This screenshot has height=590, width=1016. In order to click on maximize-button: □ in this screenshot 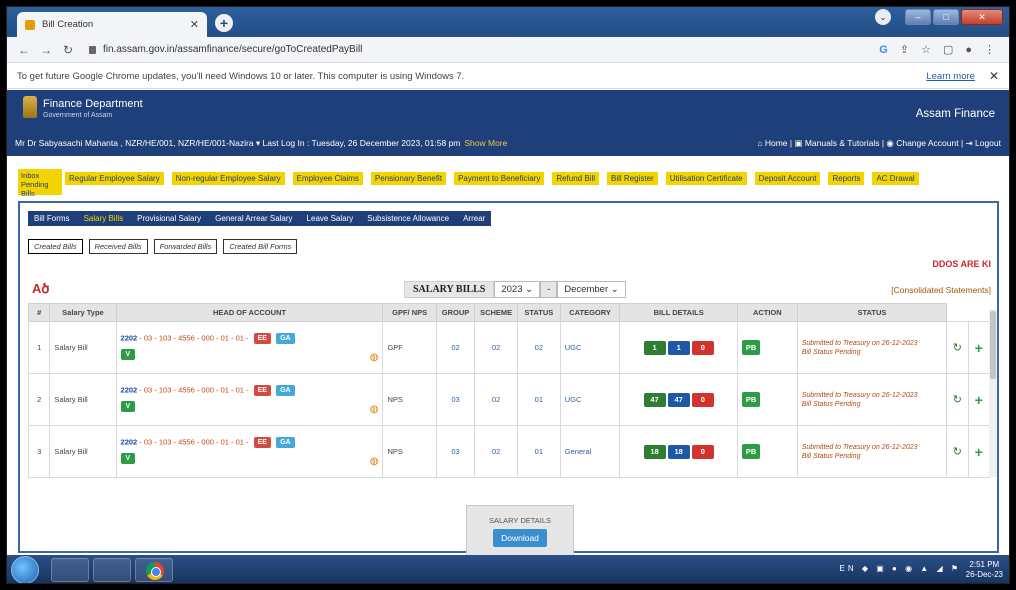, I will do `click(946, 17)`.